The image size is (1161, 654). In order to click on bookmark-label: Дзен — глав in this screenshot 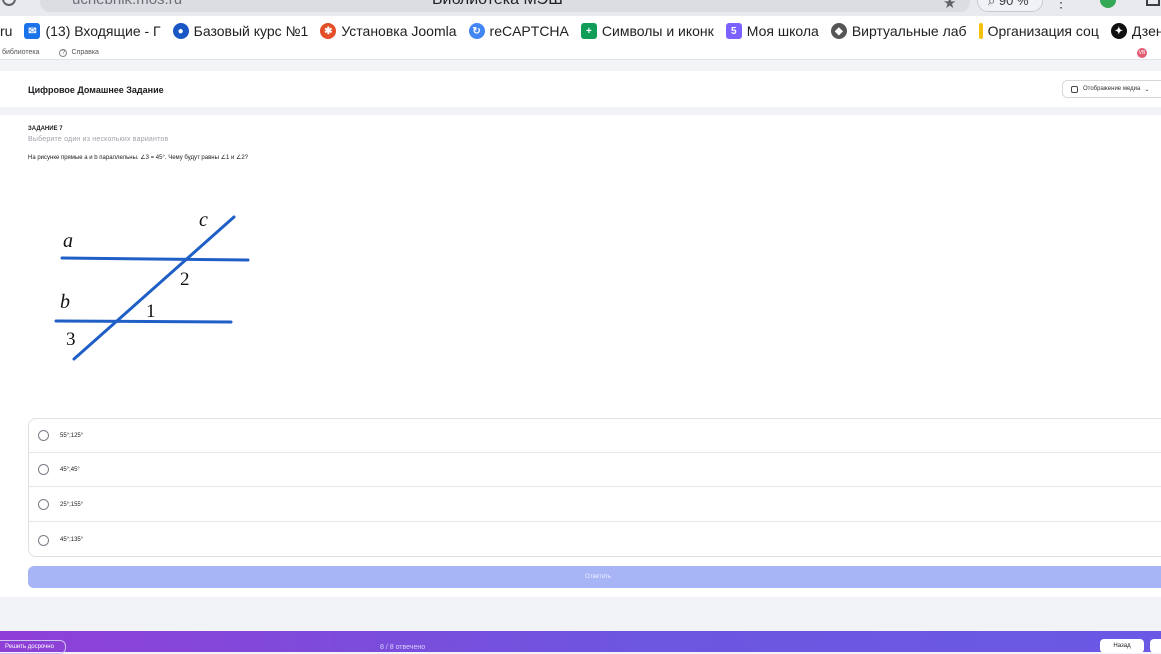, I will do `click(1146, 31)`.